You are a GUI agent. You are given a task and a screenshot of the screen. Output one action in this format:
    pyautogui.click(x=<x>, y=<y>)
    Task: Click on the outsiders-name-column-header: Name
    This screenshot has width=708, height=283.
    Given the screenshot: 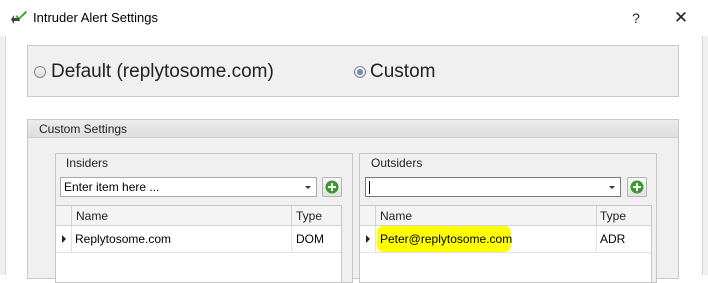 What is the action you would take?
    pyautogui.click(x=396, y=216)
    